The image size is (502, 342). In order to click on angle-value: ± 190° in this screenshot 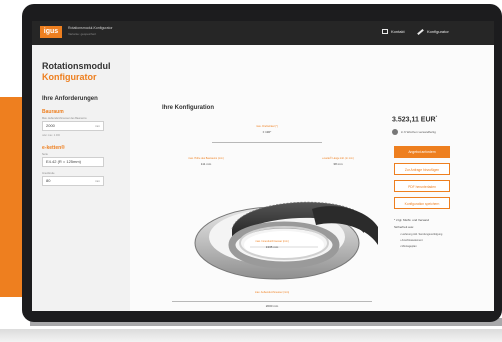, I will do `click(267, 132)`.